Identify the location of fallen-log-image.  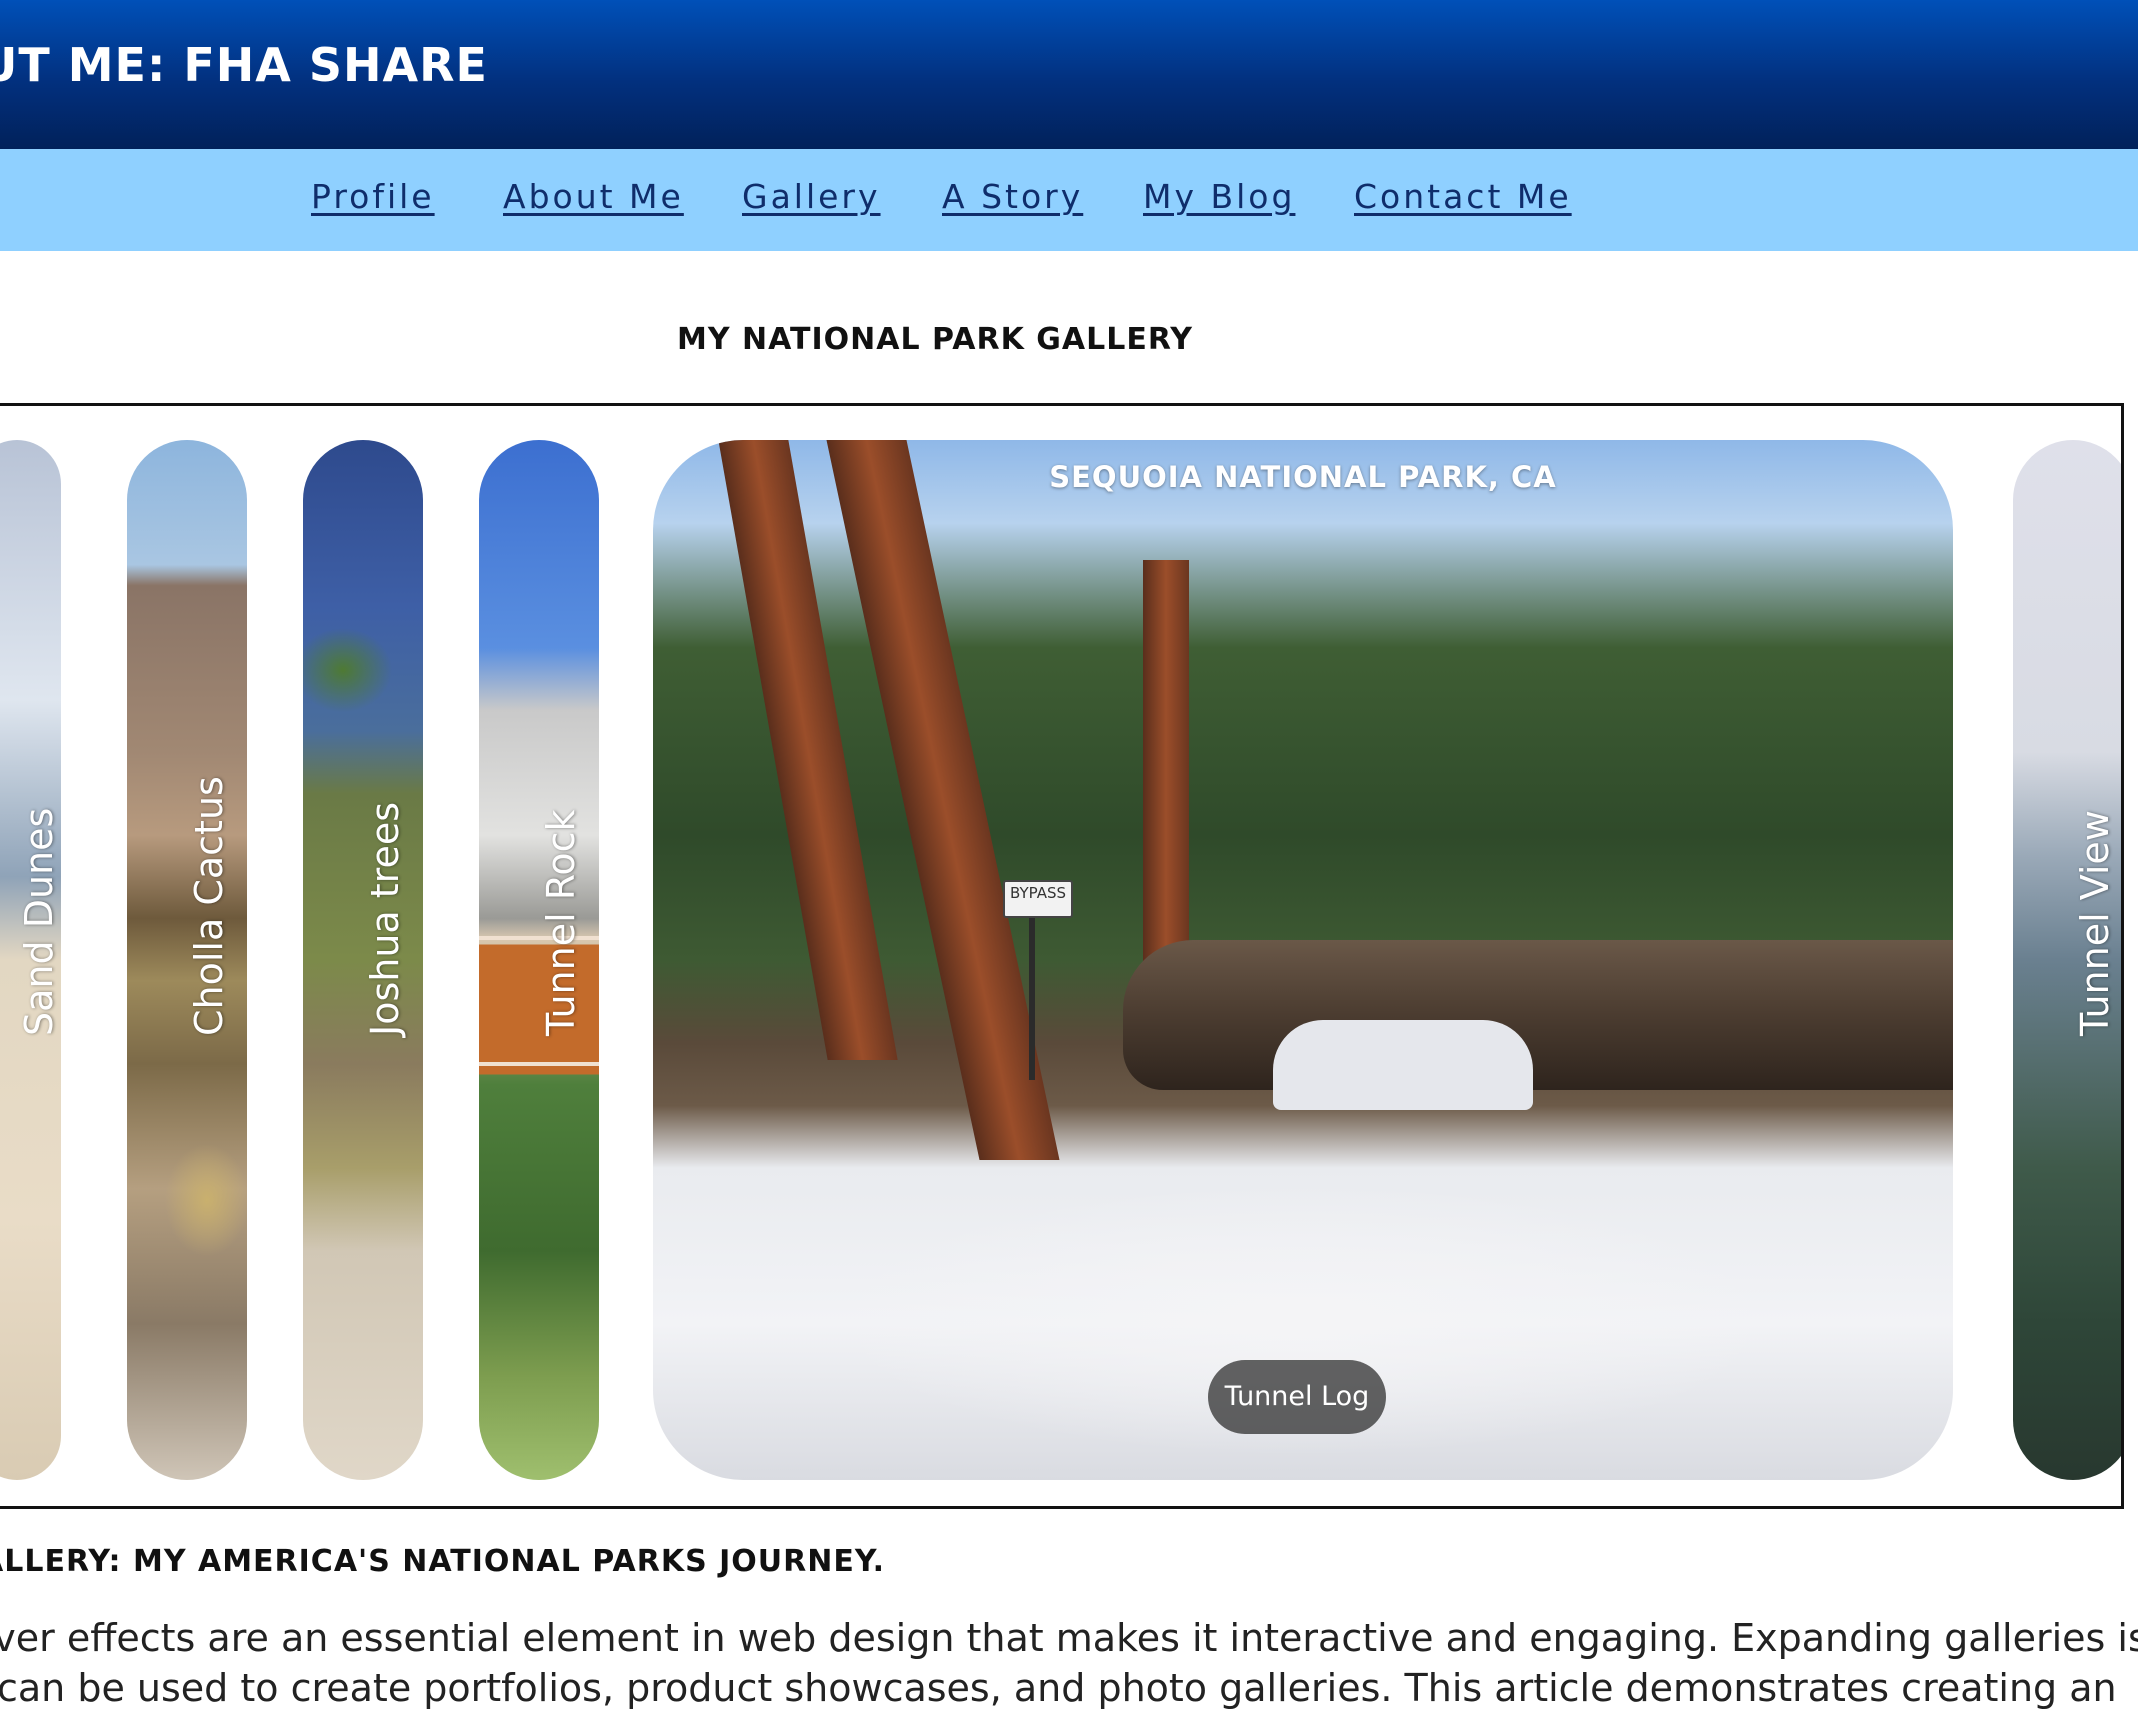
(1538, 1015).